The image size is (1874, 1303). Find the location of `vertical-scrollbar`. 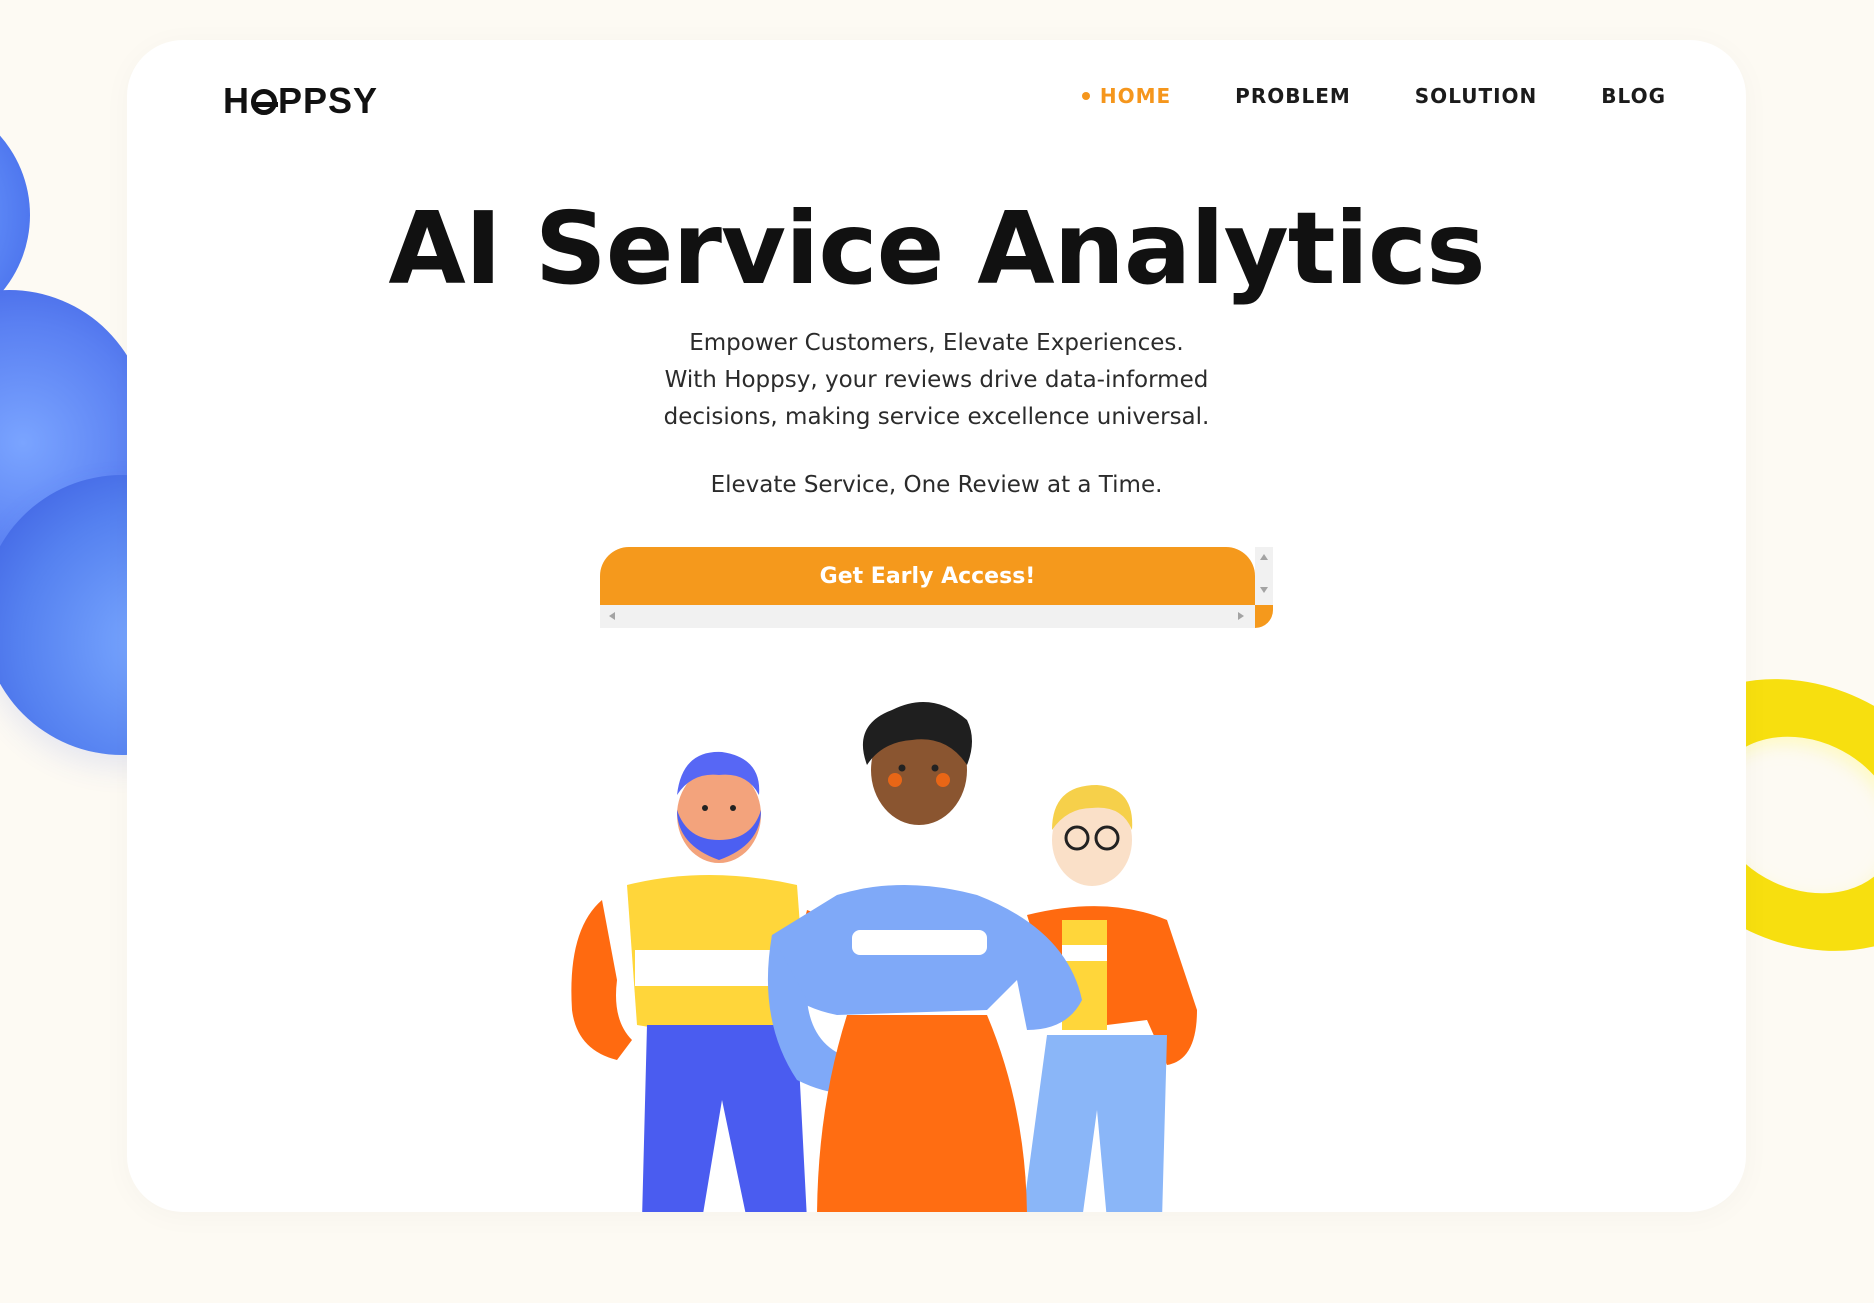

vertical-scrollbar is located at coordinates (1264, 576).